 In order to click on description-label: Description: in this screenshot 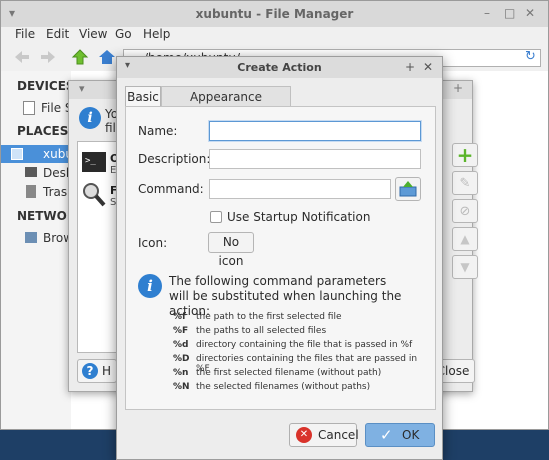, I will do `click(174, 159)`.